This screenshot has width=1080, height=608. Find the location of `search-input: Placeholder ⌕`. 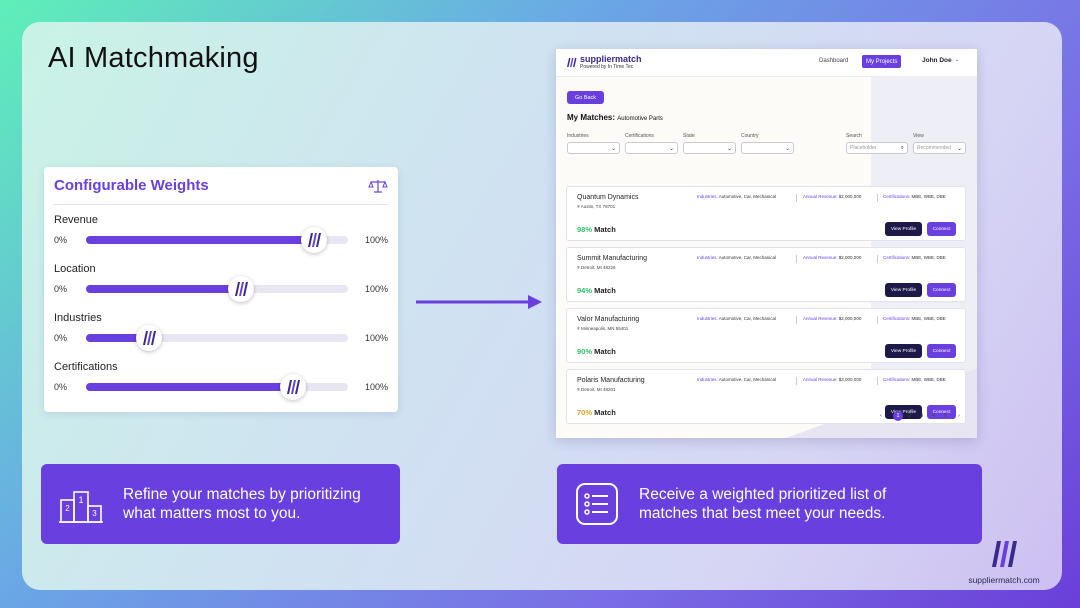

search-input: Placeholder ⌕ is located at coordinates (877, 148).